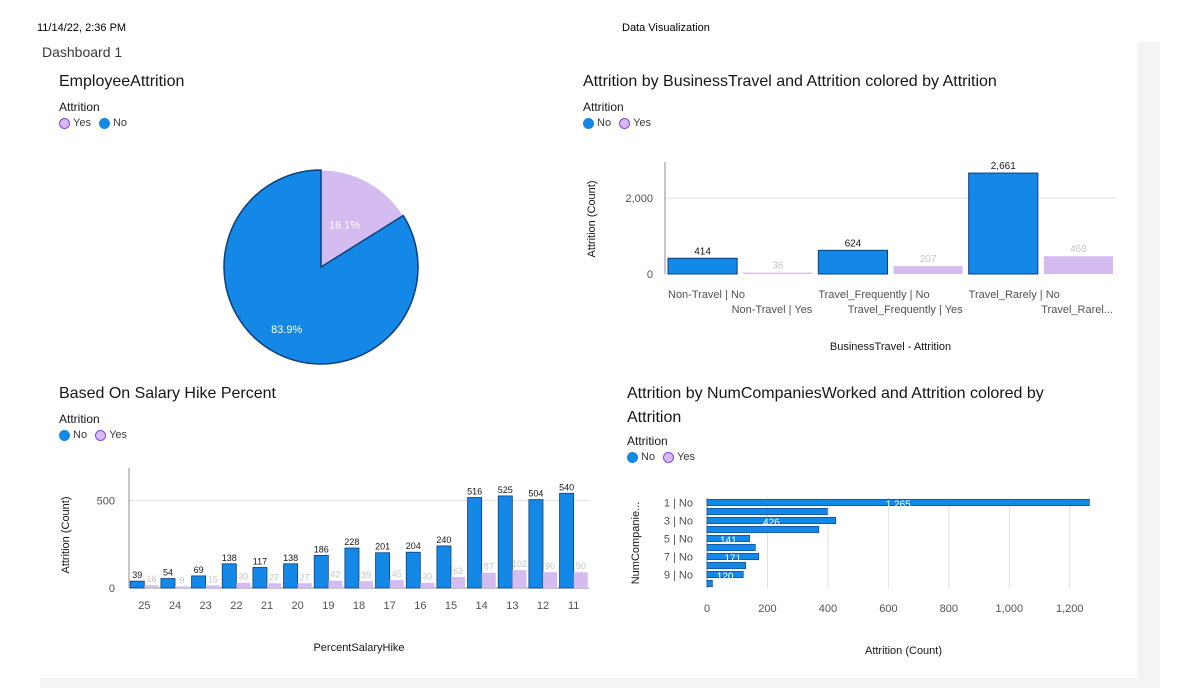  I want to click on y-tick-label: 7 | No, so click(678, 558).